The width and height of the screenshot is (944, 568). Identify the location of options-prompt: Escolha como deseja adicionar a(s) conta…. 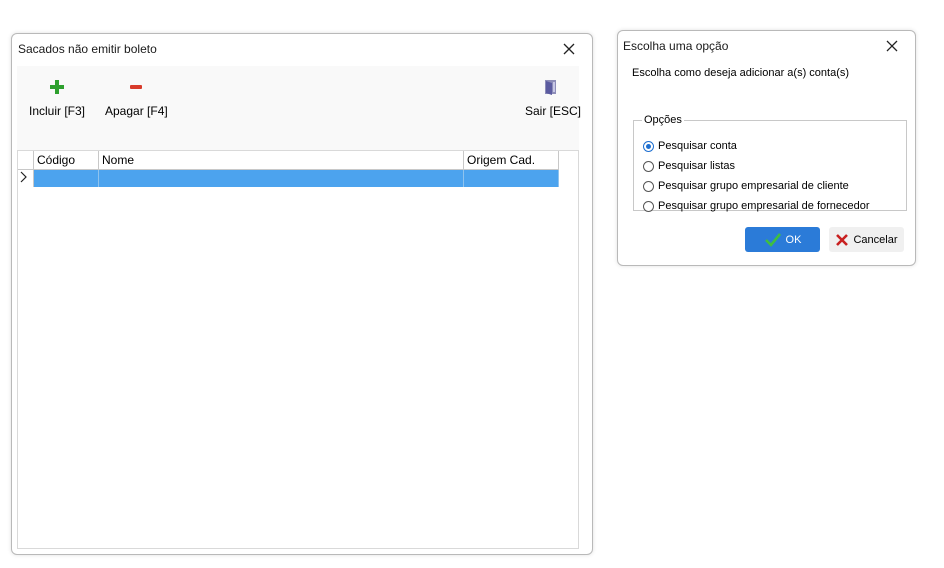
(741, 73).